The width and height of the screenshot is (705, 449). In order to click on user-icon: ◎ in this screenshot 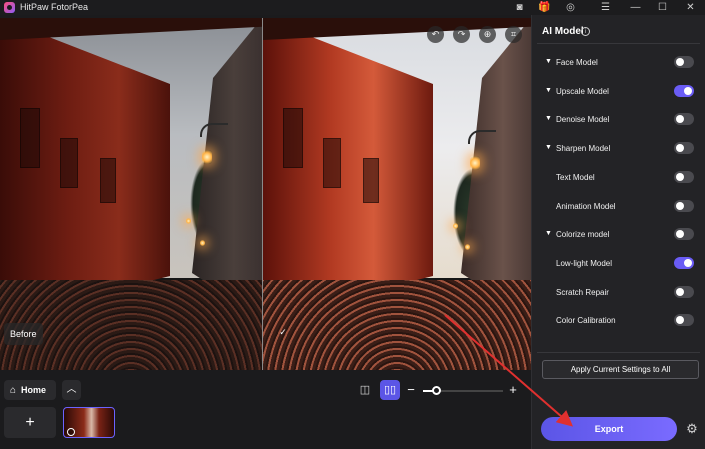, I will do `click(570, 7)`.